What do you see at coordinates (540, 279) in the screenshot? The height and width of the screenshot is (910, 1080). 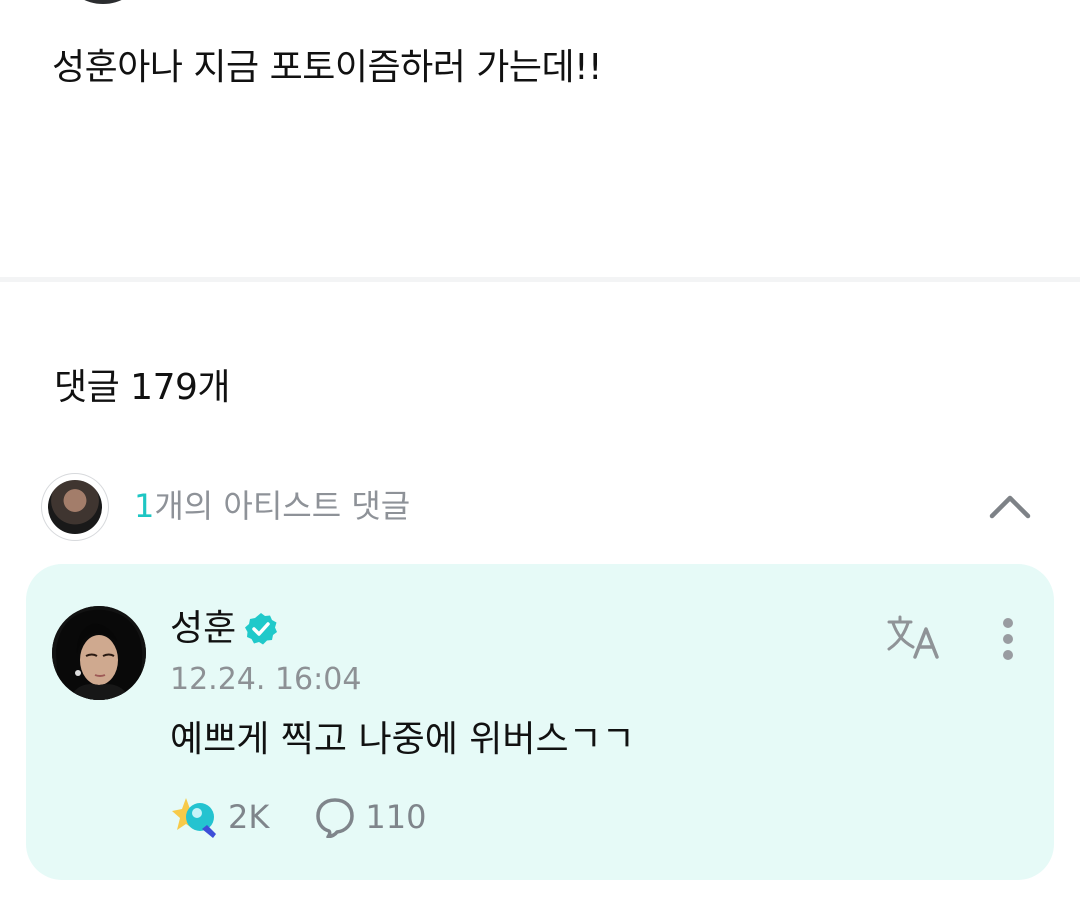 I see `section-divider` at bounding box center [540, 279].